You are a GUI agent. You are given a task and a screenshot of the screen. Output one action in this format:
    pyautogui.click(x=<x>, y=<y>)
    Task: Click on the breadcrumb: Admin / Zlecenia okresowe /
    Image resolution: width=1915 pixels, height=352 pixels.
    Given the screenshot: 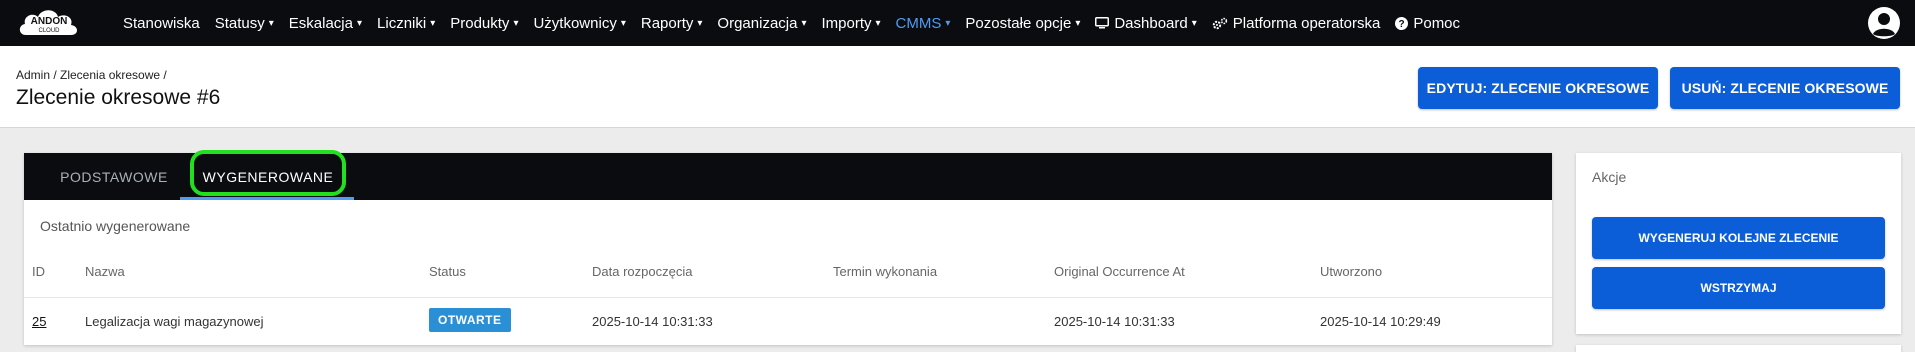 What is the action you would take?
    pyautogui.click(x=91, y=75)
    